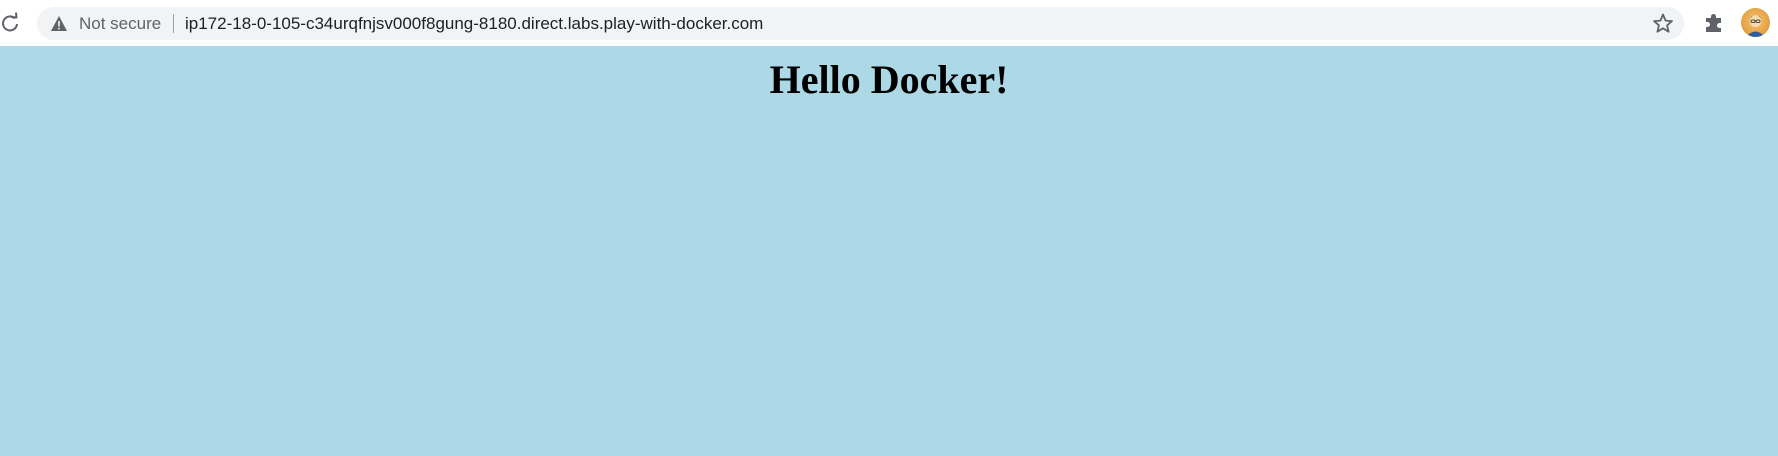  What do you see at coordinates (1714, 23) in the screenshot?
I see `puzzle-icon` at bounding box center [1714, 23].